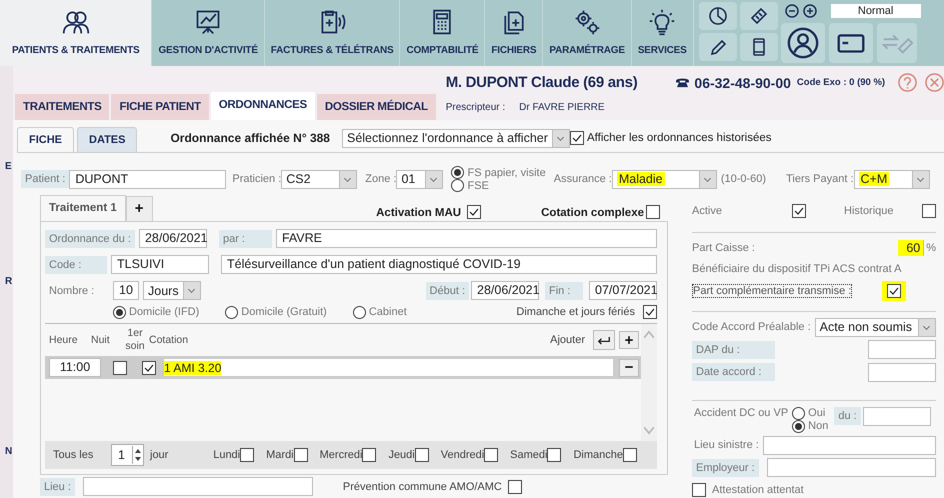 This screenshot has height=498, width=944. Describe the element at coordinates (911, 248) in the screenshot. I see `percent-field: 60` at that location.